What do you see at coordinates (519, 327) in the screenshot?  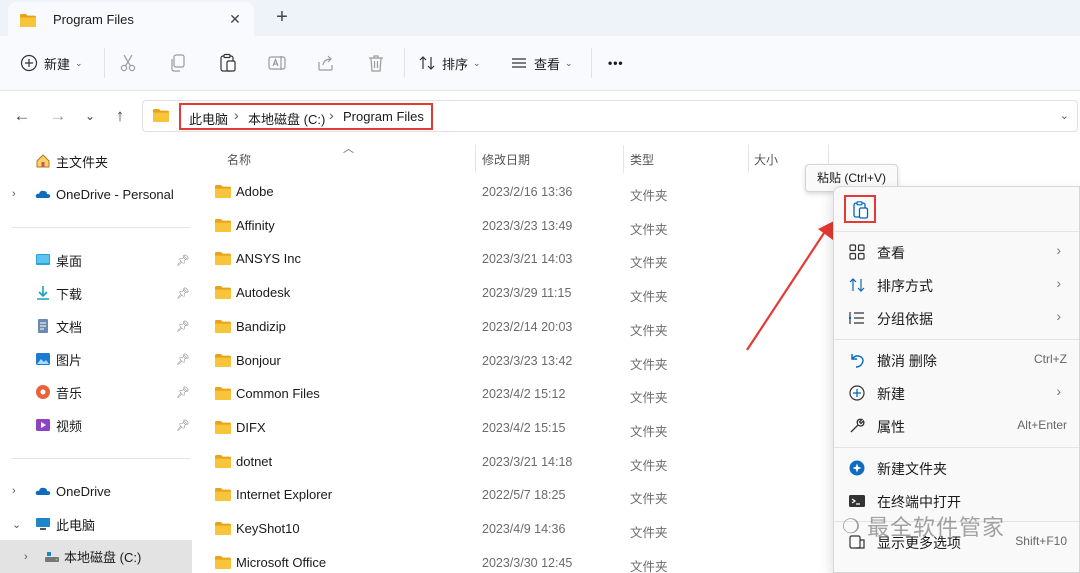 I see `file-row: Bandizip 2023/2/14 20:03 文件夹` at bounding box center [519, 327].